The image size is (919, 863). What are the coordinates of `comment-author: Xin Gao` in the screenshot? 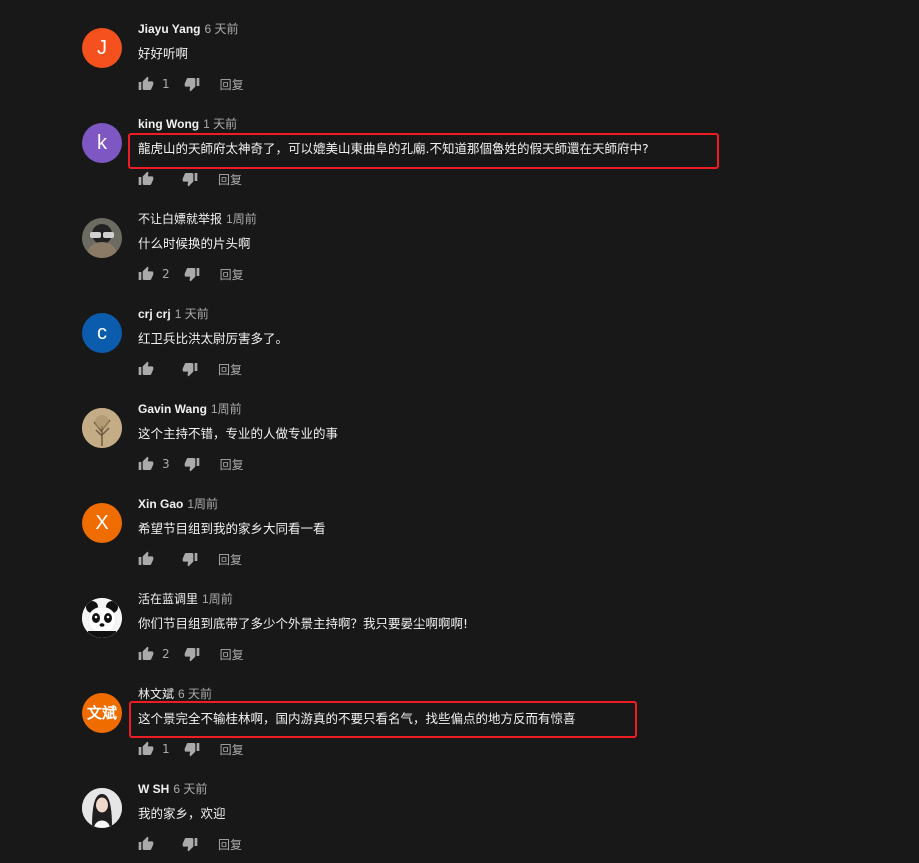 It's located at (160, 504).